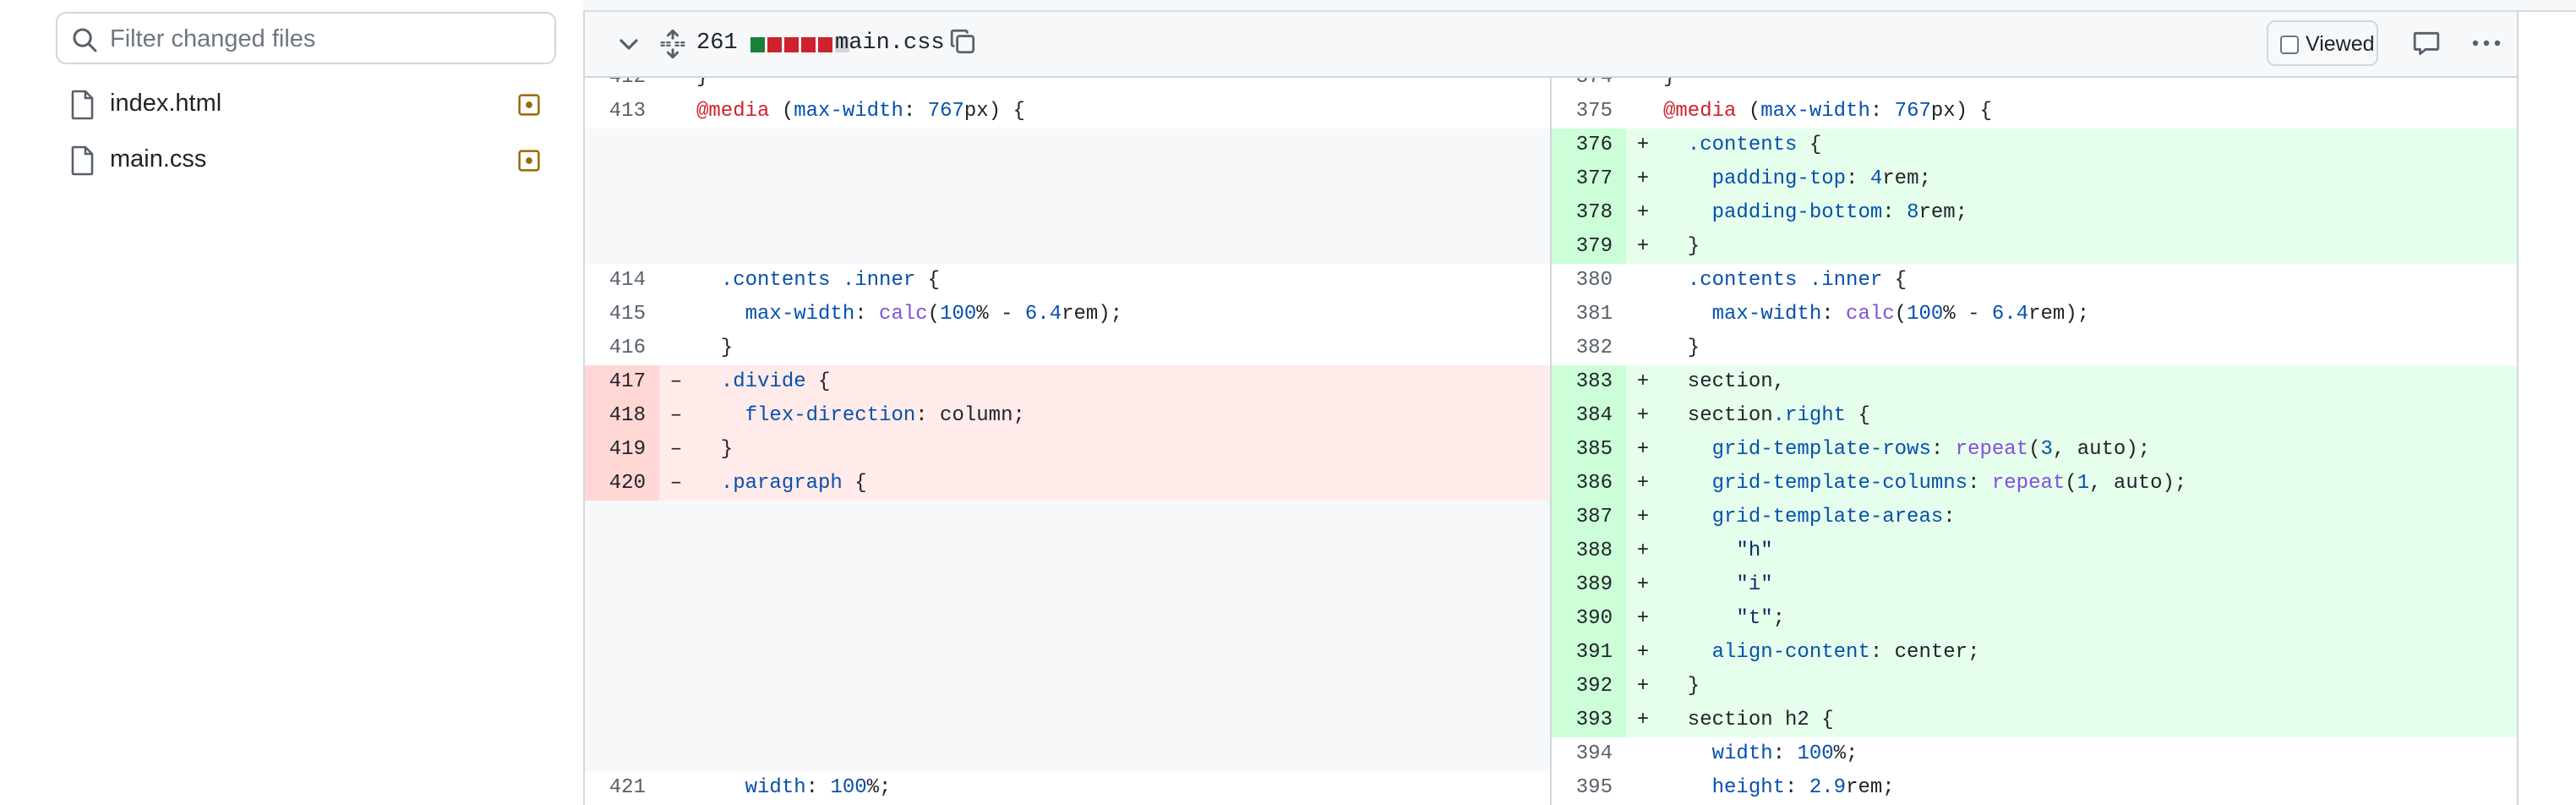 This screenshot has width=2576, height=805. Describe the element at coordinates (1589, 653) in the screenshot. I see `line-number: 391` at that location.